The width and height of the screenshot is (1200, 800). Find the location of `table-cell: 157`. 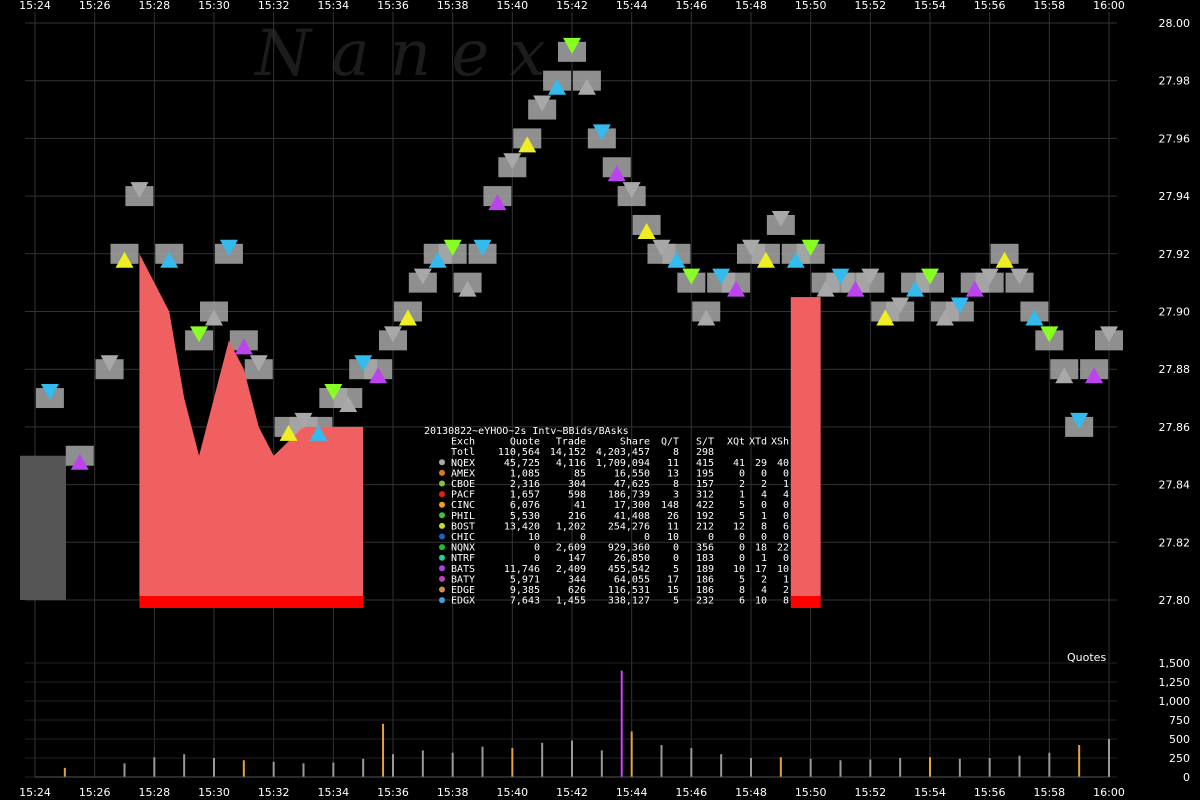

table-cell: 157 is located at coordinates (705, 484).